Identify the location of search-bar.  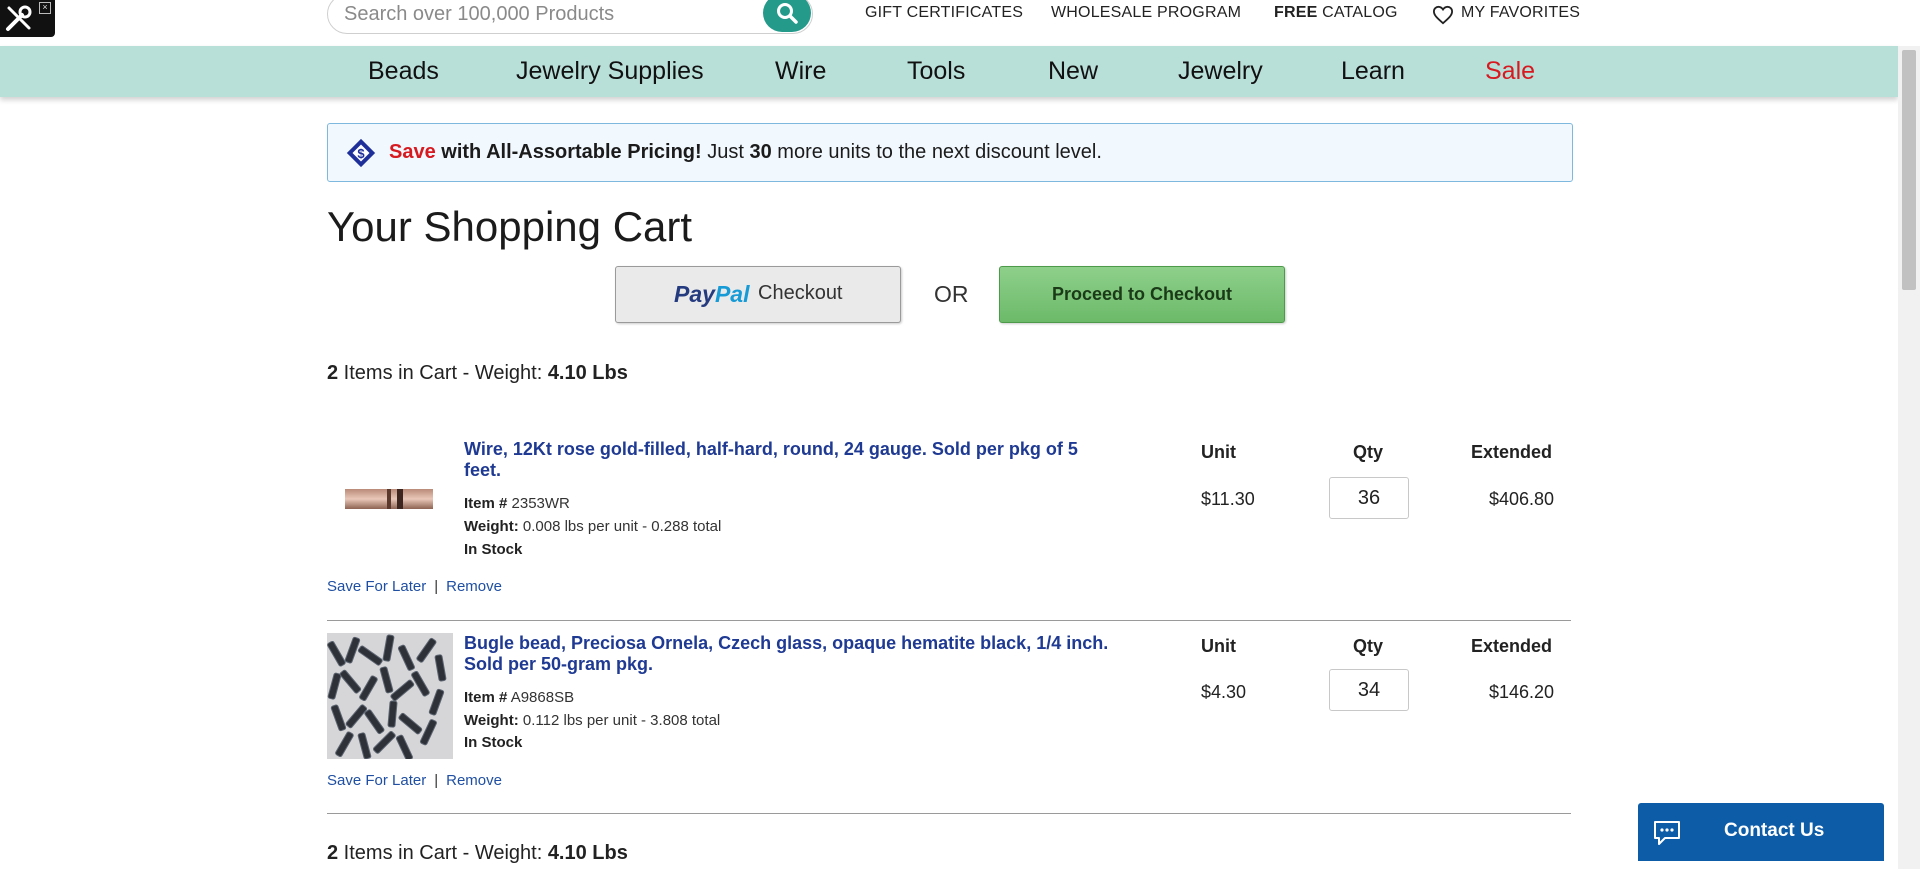
(570, 17).